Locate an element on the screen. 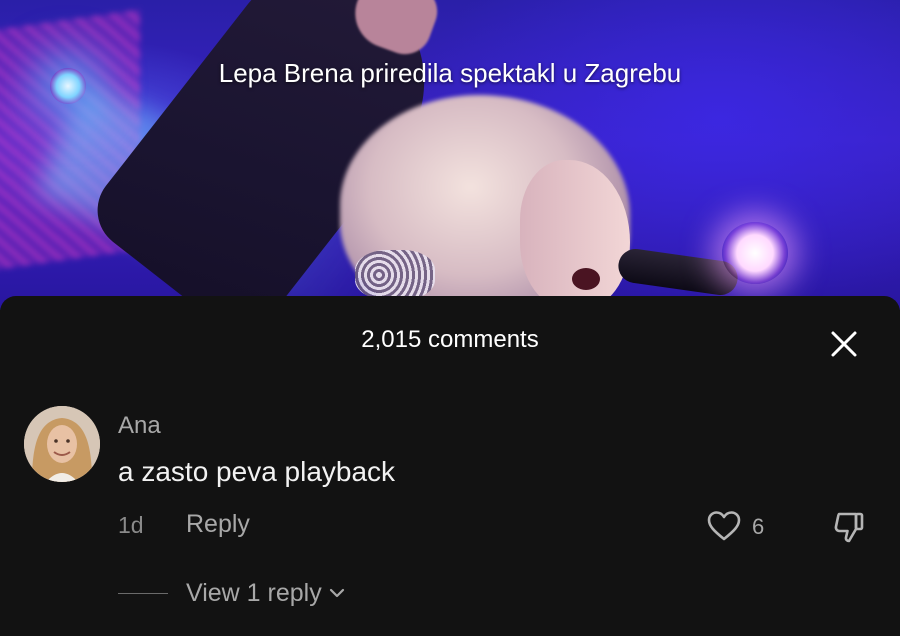 This screenshot has height=636, width=900. comments-header: 2,015 comments is located at coordinates (450, 342).